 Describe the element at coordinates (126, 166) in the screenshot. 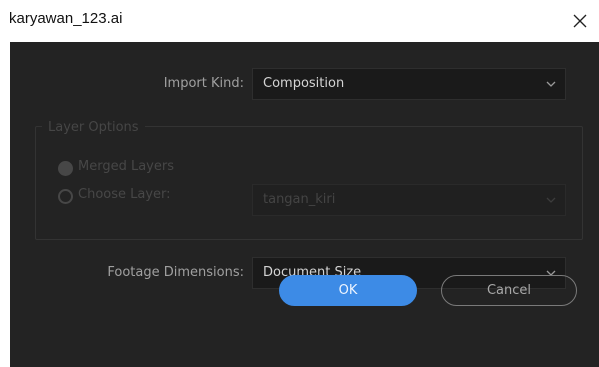

I see `merged-layers-label: Merged Layers` at that location.